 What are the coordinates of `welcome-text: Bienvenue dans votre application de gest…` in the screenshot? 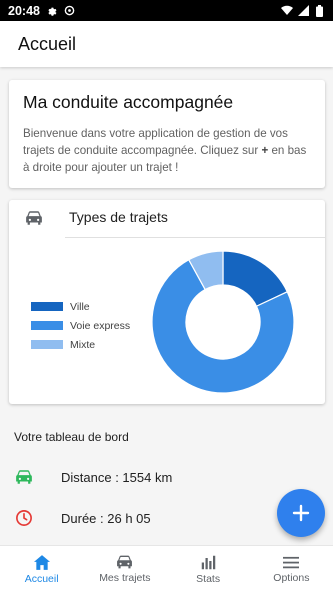 It's located at (169, 150).